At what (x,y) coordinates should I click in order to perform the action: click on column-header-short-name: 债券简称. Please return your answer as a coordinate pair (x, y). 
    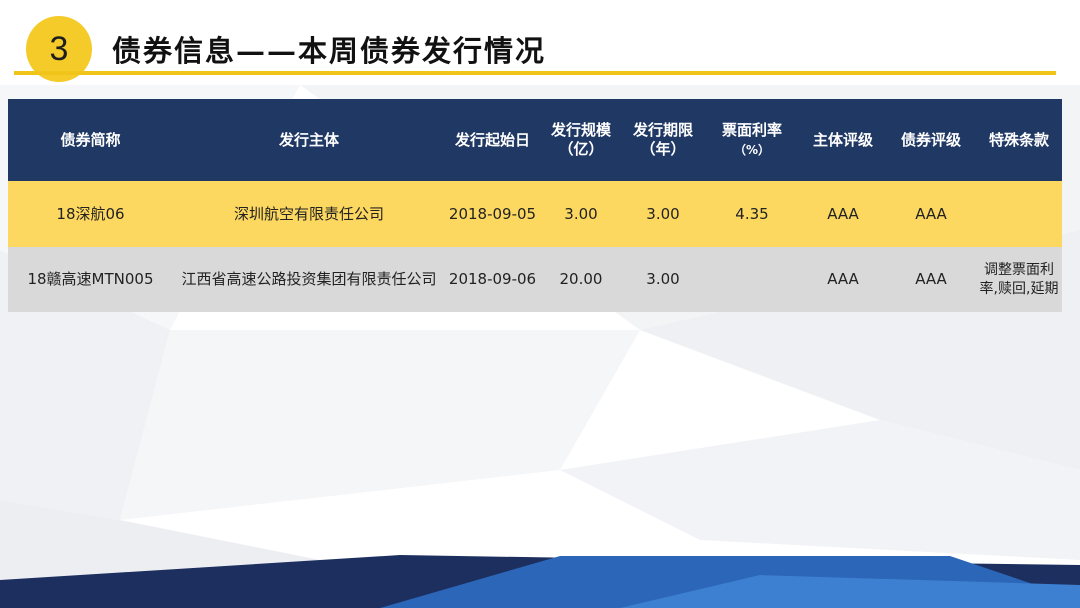
    Looking at the image, I should click on (90, 140).